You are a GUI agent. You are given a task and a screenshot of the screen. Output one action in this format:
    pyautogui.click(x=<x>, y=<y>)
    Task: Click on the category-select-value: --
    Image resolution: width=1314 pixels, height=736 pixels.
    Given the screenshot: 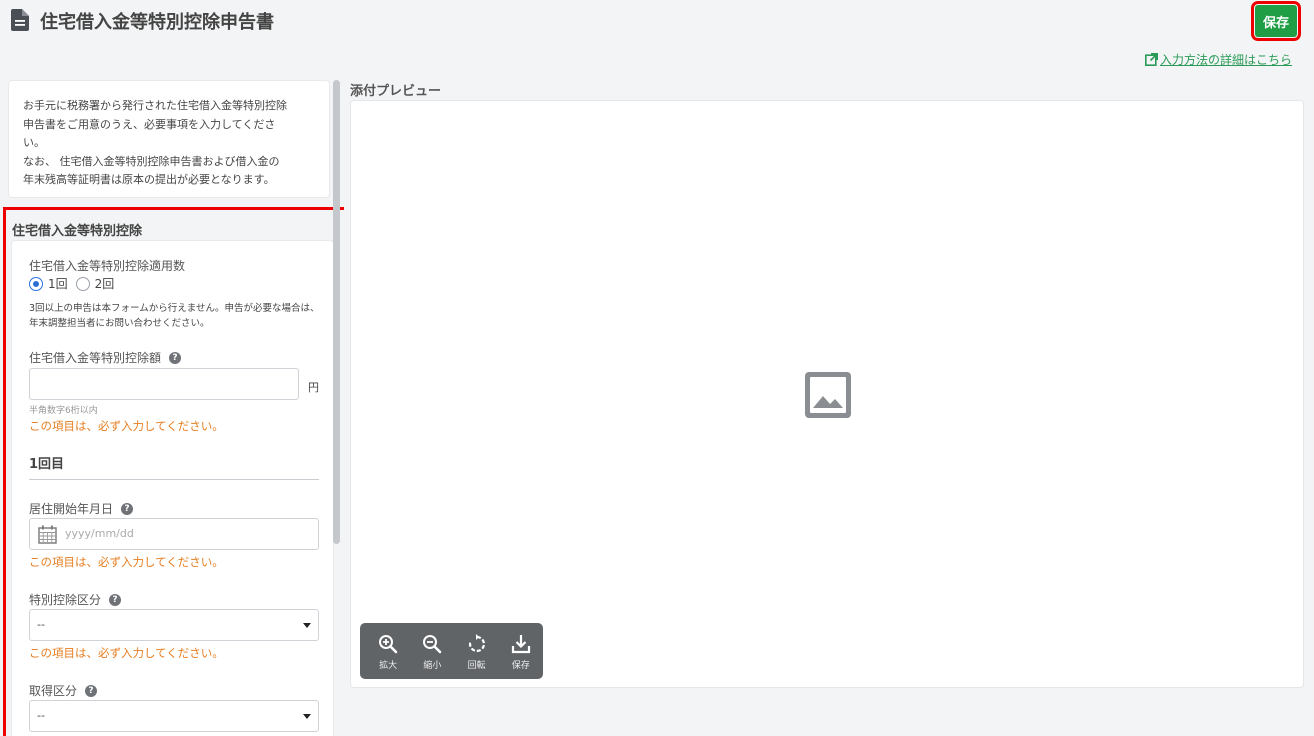 What is the action you would take?
    pyautogui.click(x=41, y=624)
    